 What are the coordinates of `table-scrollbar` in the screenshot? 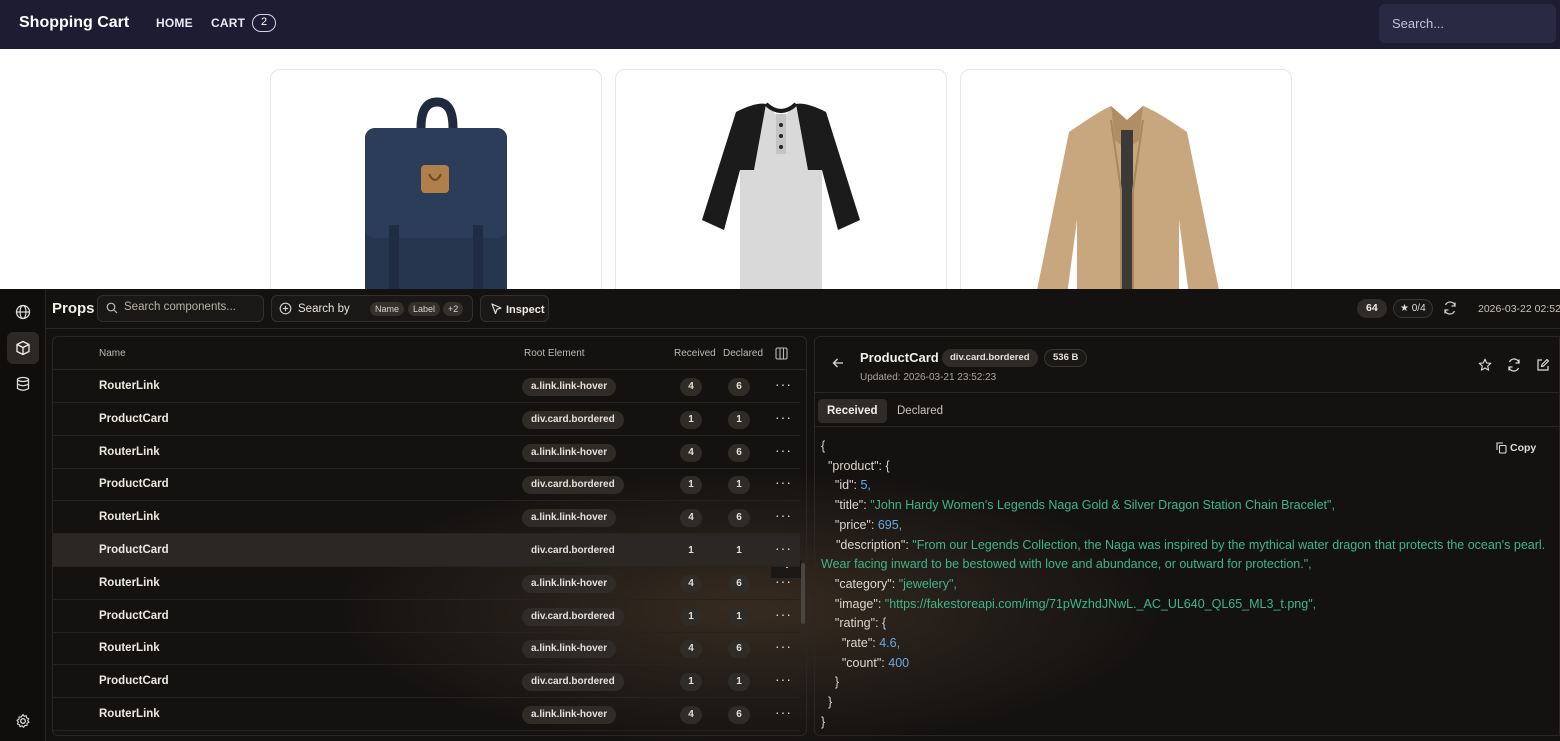 It's located at (803, 593).